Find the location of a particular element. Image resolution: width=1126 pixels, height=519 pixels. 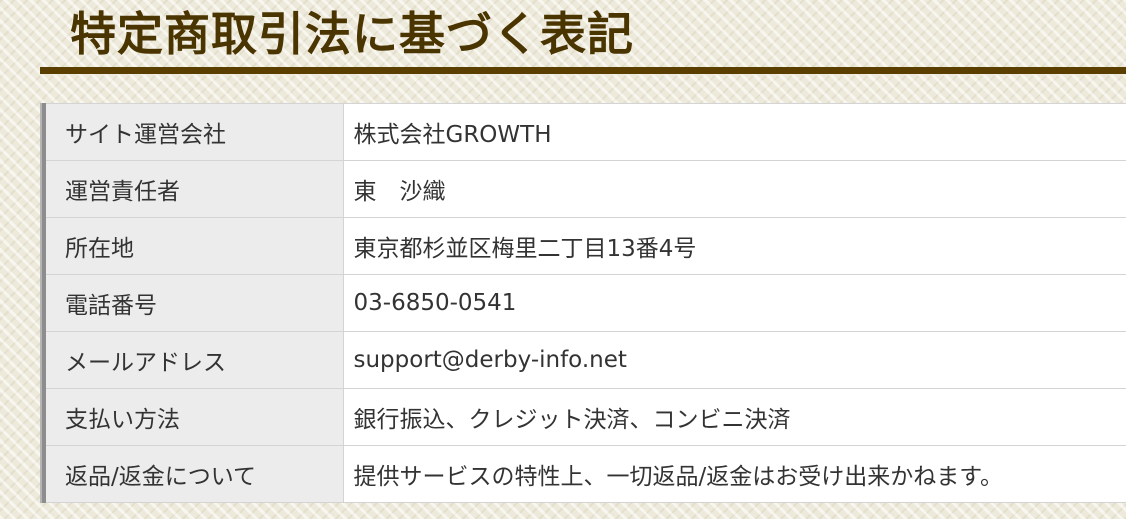

row-value-phone: 03-6850-0541 is located at coordinates (734, 303).